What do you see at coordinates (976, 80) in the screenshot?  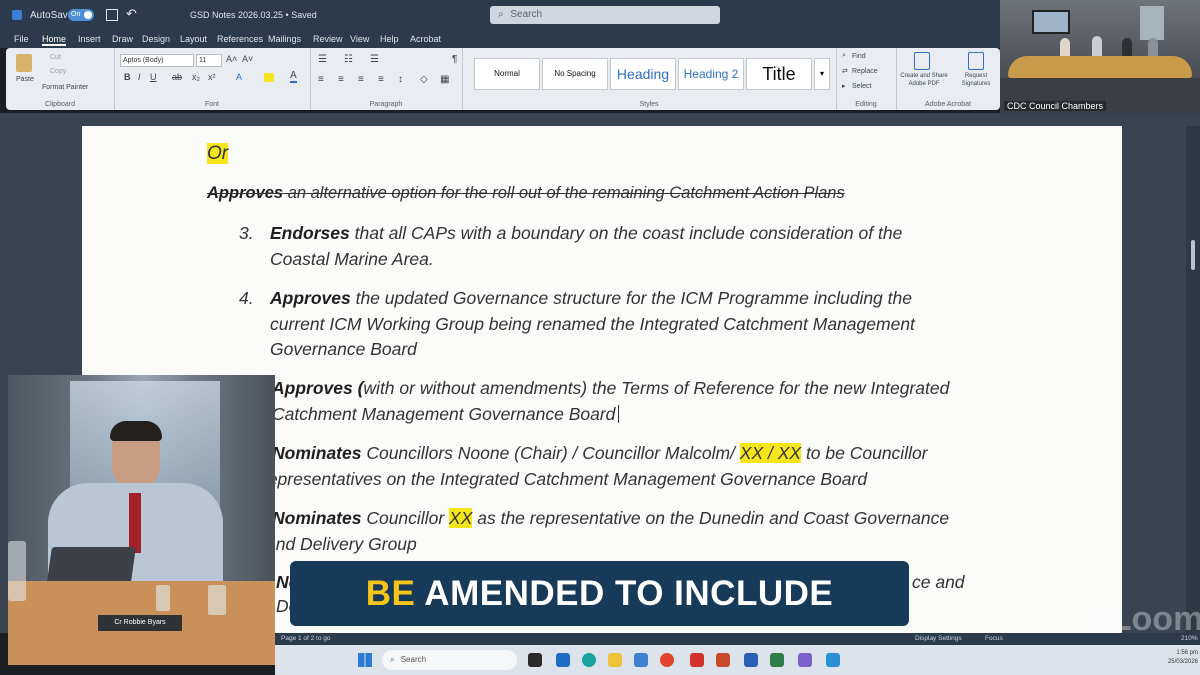 I see `request-signatures-button: Request Signatures` at bounding box center [976, 80].